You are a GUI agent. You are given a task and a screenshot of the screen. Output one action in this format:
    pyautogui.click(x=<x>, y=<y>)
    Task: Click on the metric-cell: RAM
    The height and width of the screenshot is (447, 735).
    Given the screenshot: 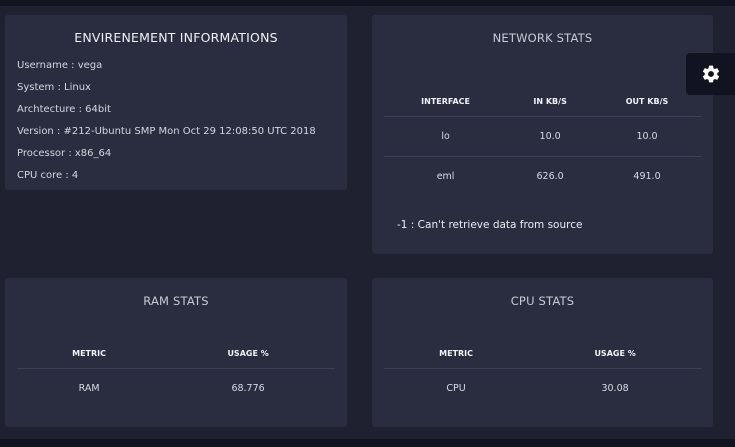 What is the action you would take?
    pyautogui.click(x=89, y=388)
    